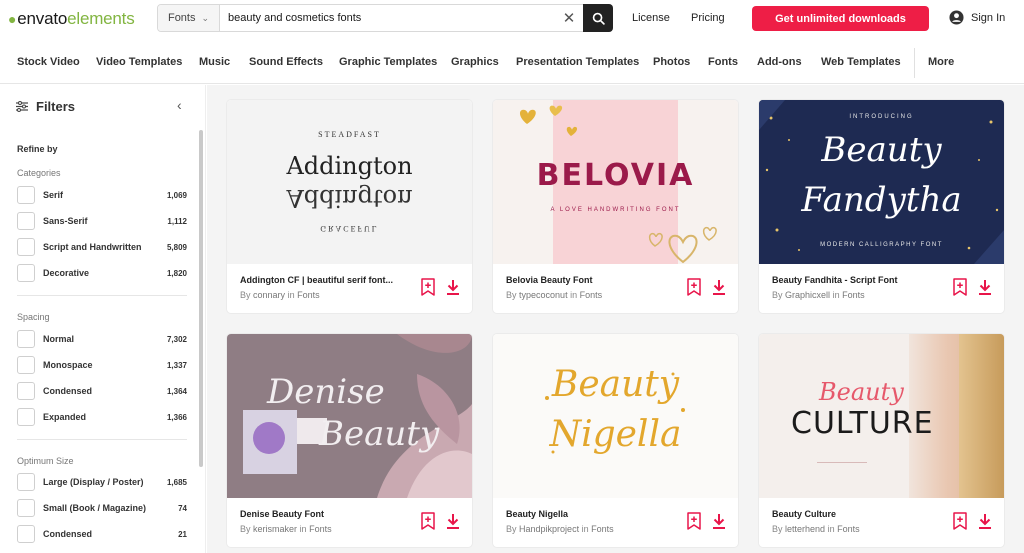 The image size is (1024, 553). What do you see at coordinates (779, 62) in the screenshot?
I see `nav-add-ons: Add-ons` at bounding box center [779, 62].